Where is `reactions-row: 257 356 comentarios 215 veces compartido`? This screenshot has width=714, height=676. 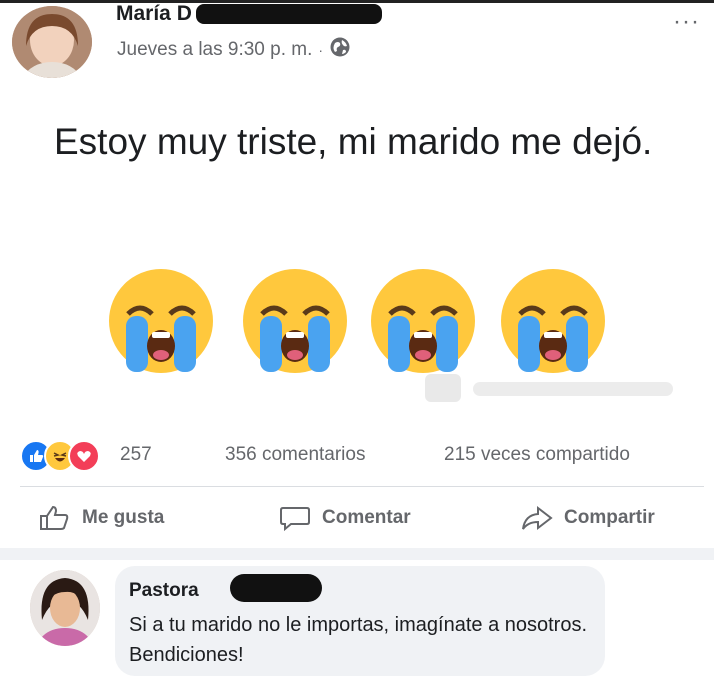 reactions-row: 257 356 comentarios 215 veces compartido is located at coordinates (365, 456).